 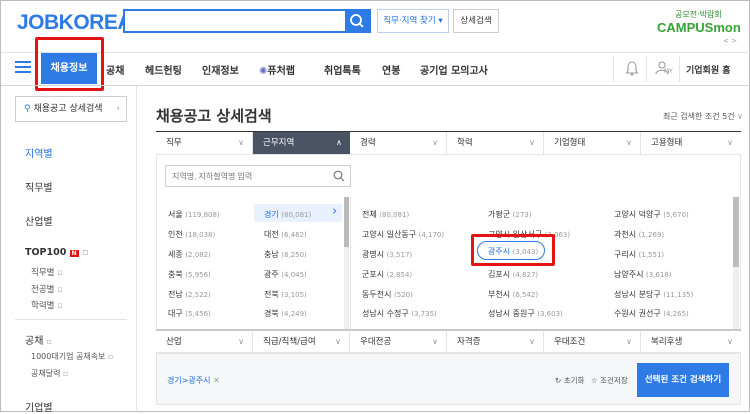 I want to click on city-name: 고양시 덕양구, so click(x=637, y=214).